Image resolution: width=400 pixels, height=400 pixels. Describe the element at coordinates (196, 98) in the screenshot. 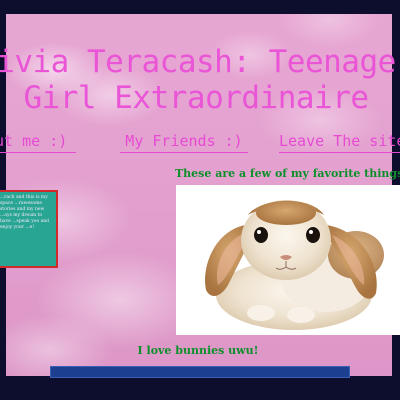

I see `page-title-line2: Girl Extraordinaire` at that location.